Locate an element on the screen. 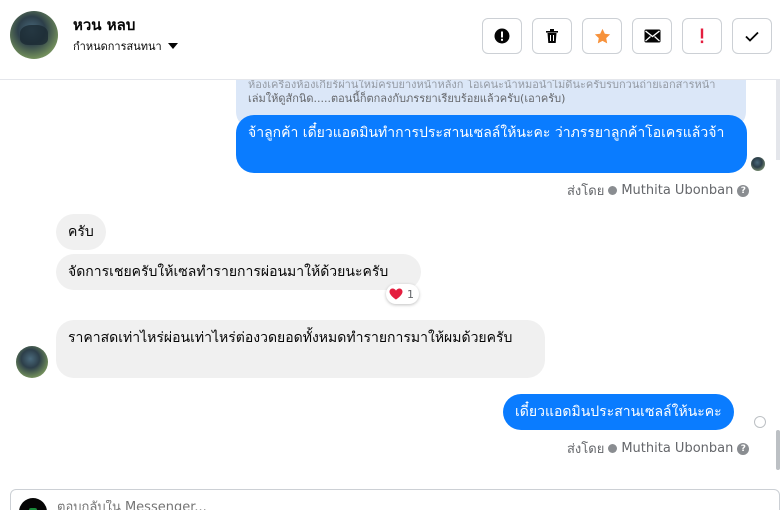  mark-unread-button is located at coordinates (652, 36).